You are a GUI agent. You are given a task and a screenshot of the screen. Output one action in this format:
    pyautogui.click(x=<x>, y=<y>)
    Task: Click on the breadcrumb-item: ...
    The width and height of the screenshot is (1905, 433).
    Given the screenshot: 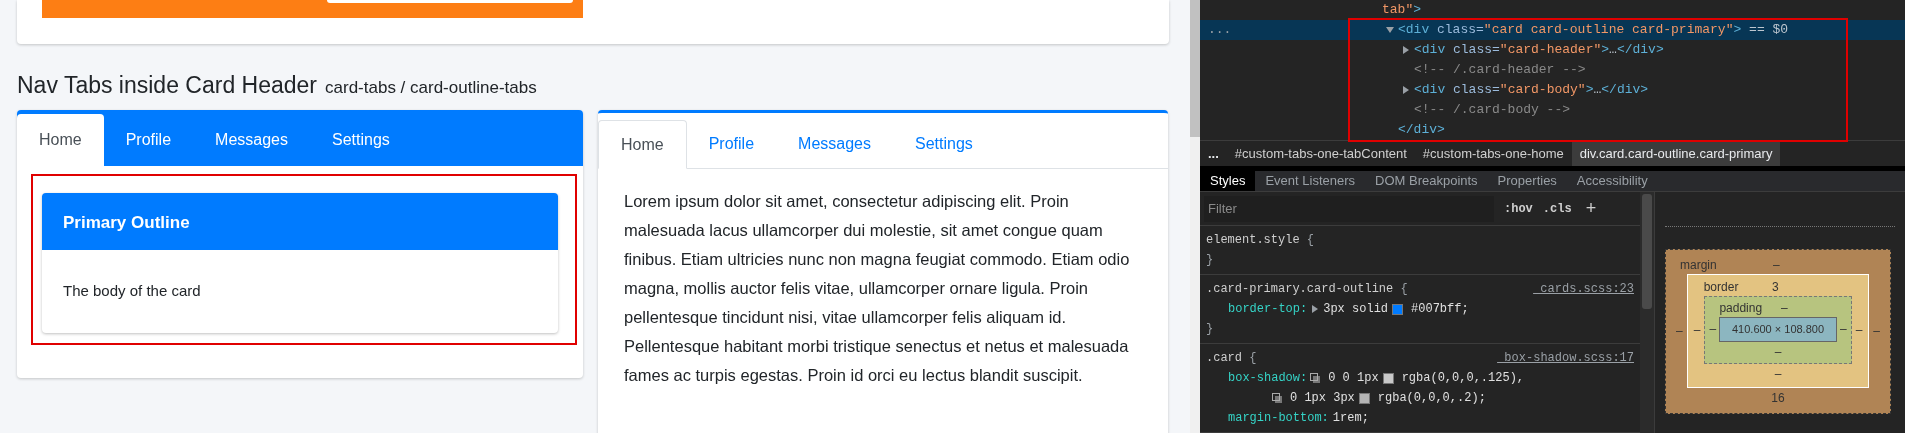 What is the action you would take?
    pyautogui.click(x=1213, y=153)
    